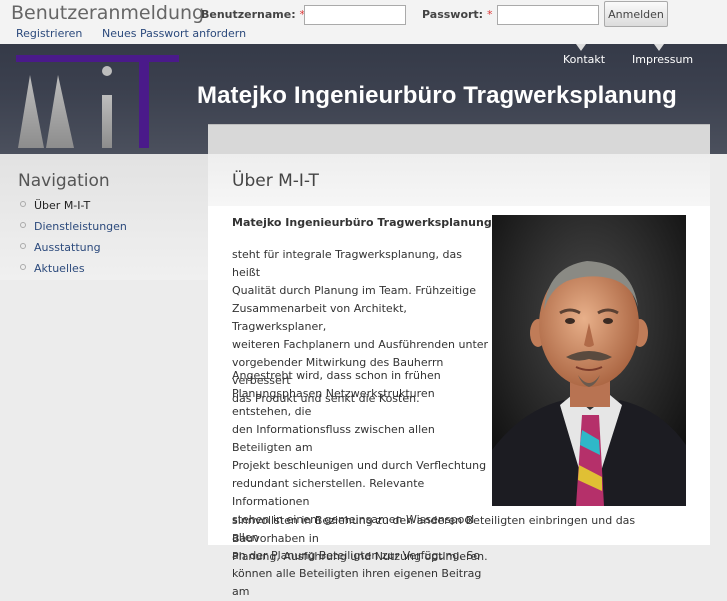  I want to click on content-top-edge, so click(459, 139).